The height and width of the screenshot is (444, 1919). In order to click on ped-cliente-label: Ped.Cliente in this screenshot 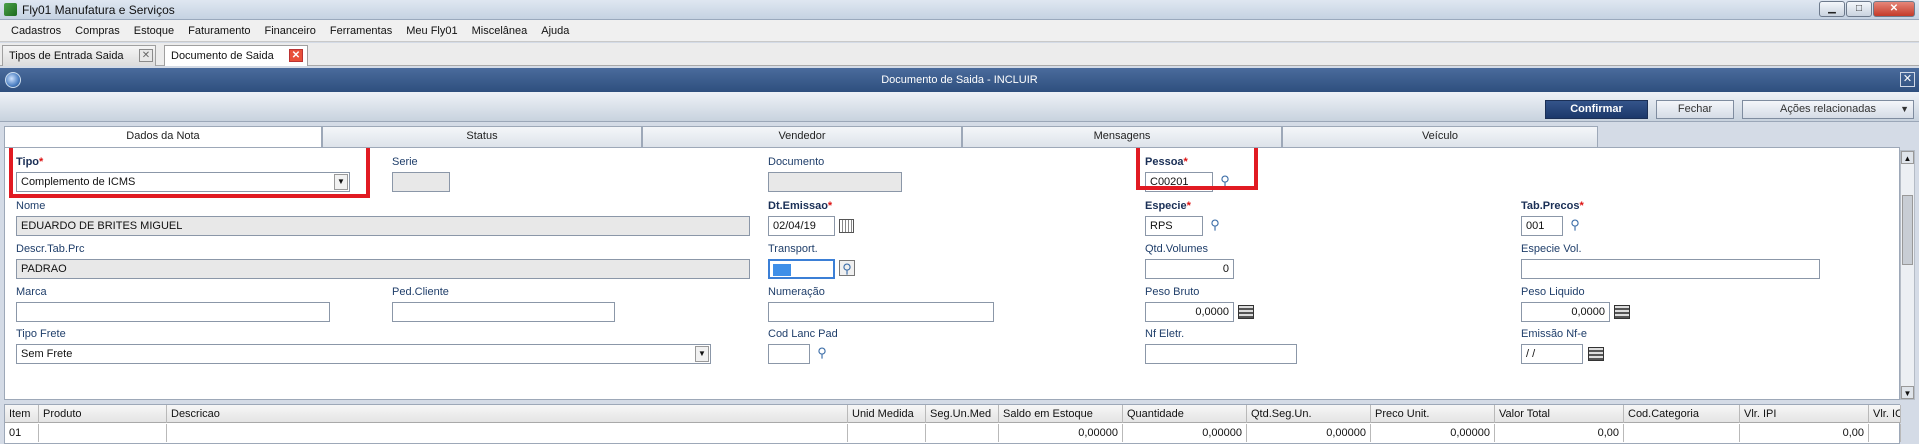, I will do `click(420, 292)`.